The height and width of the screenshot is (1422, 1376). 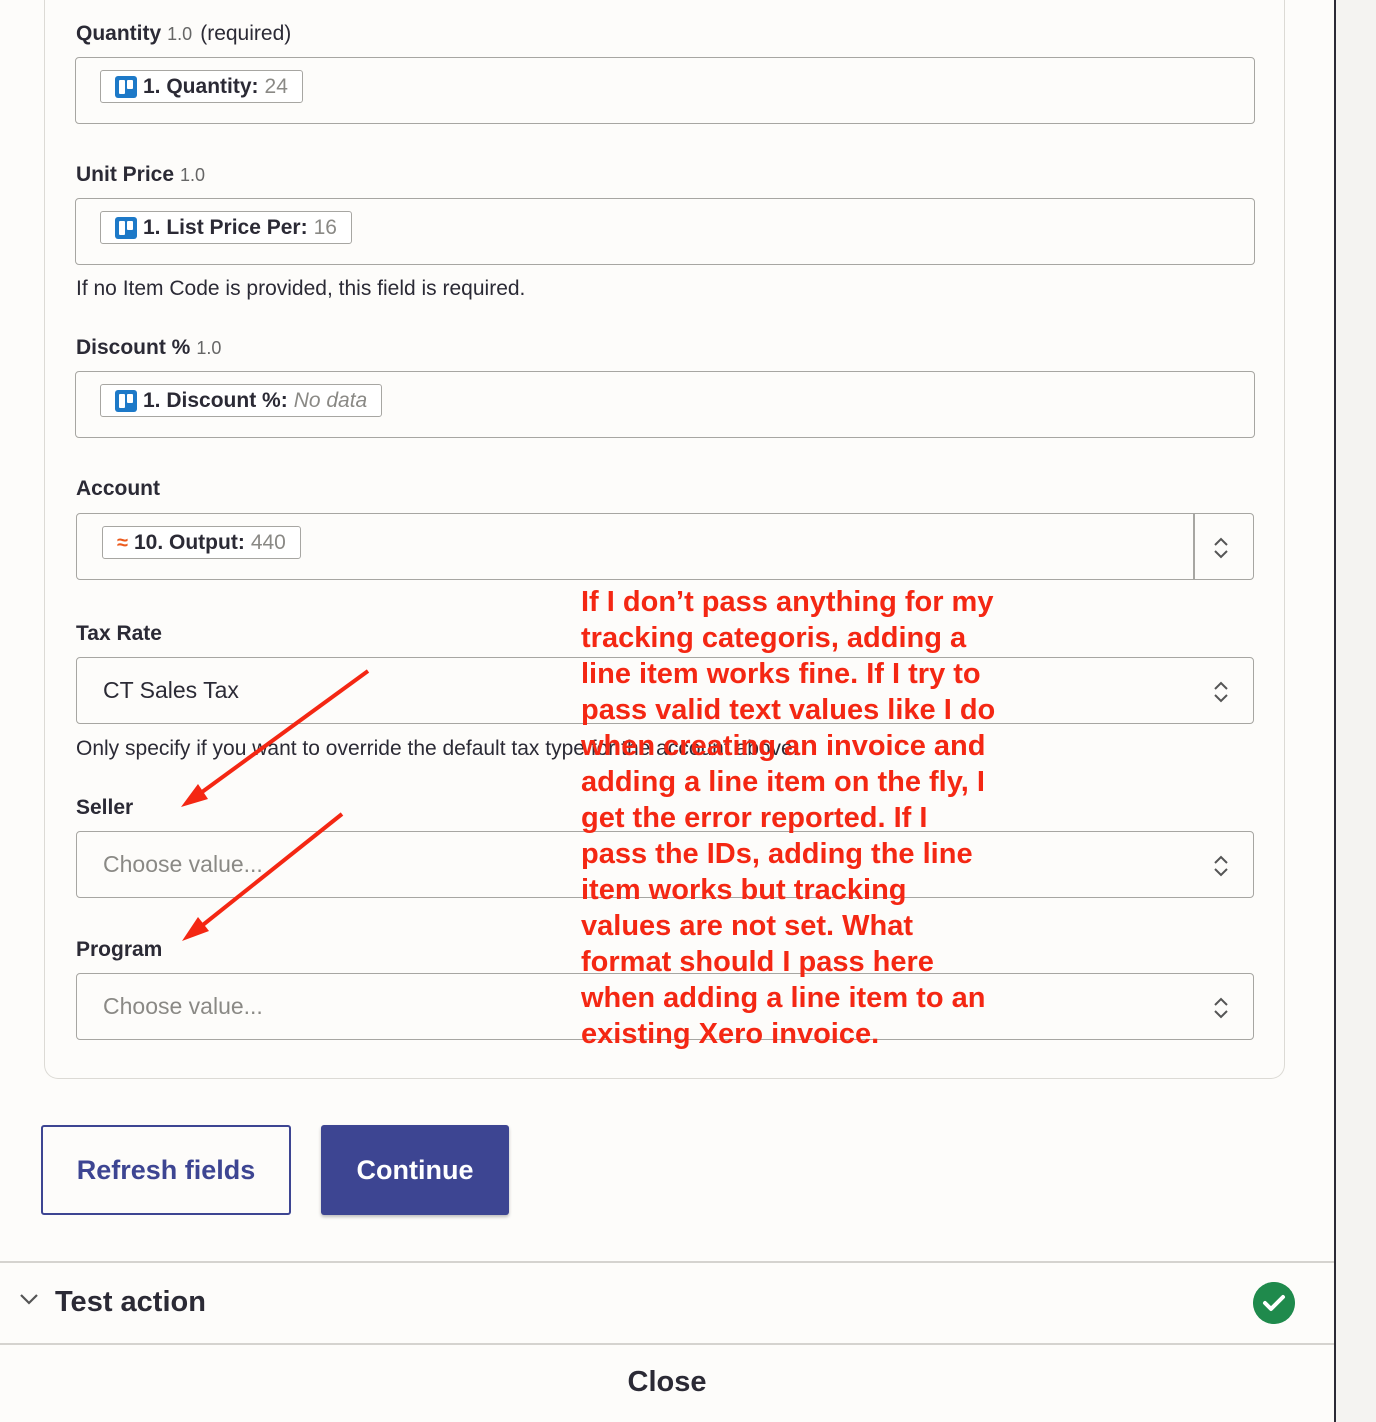 I want to click on account-pill: ≈ 10. Output: 440, so click(x=201, y=542).